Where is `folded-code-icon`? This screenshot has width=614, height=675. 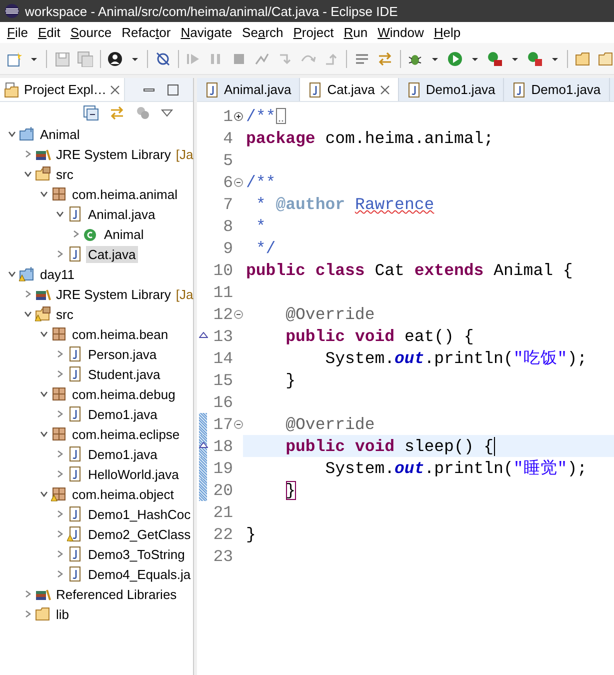
folded-code-icon is located at coordinates (281, 116).